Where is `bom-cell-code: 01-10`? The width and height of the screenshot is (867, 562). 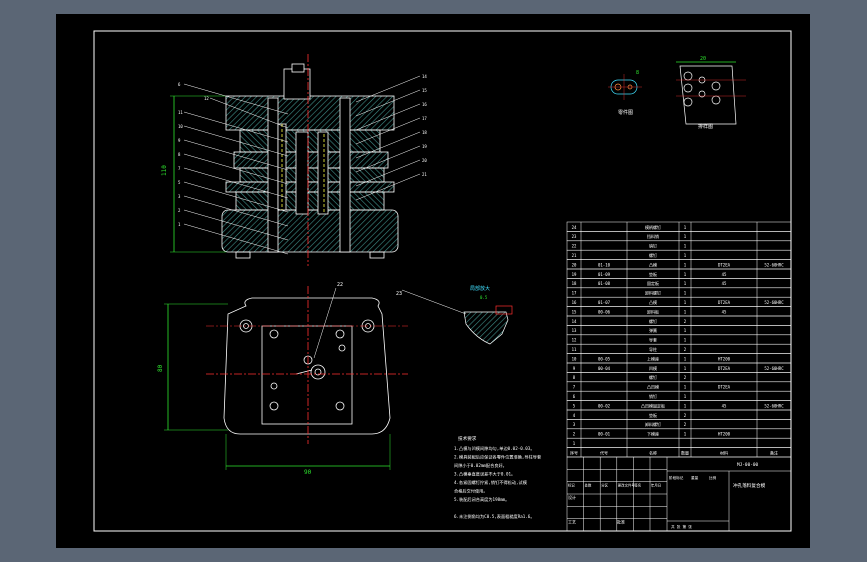
bom-cell-code: 01-10 is located at coordinates (604, 264).